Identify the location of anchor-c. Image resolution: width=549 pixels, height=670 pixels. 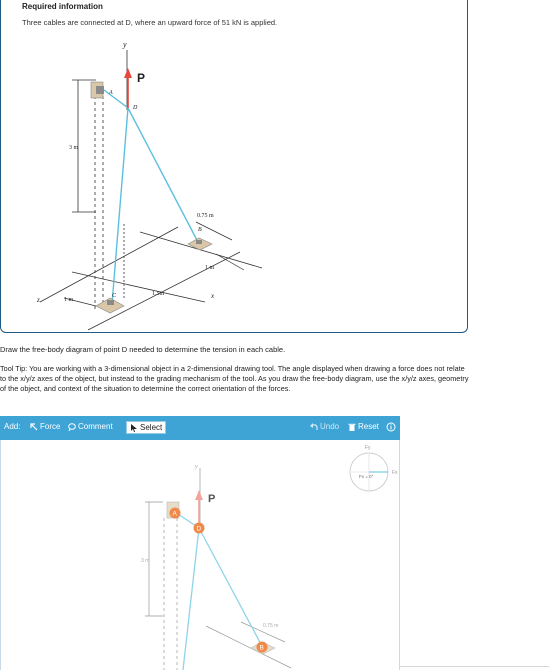
(110, 305).